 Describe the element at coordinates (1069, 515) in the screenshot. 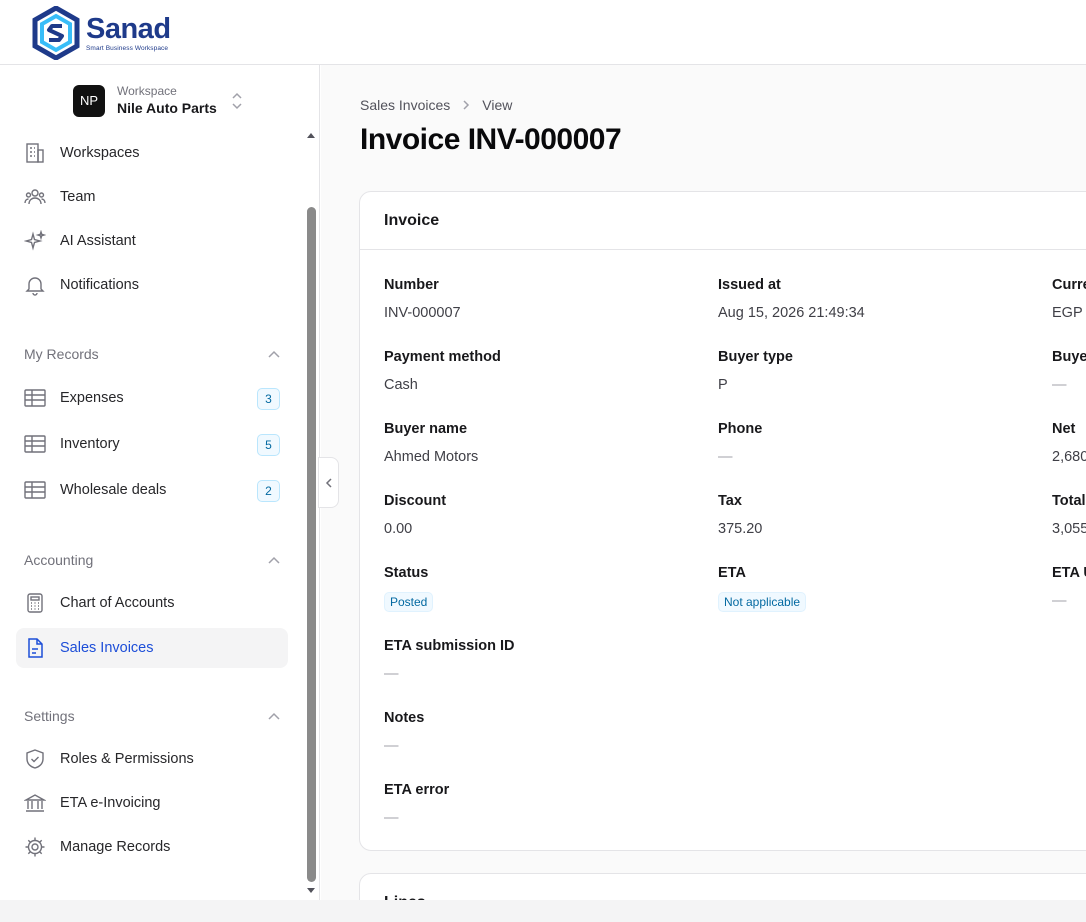

I see `field-total: Total 3,055` at that location.